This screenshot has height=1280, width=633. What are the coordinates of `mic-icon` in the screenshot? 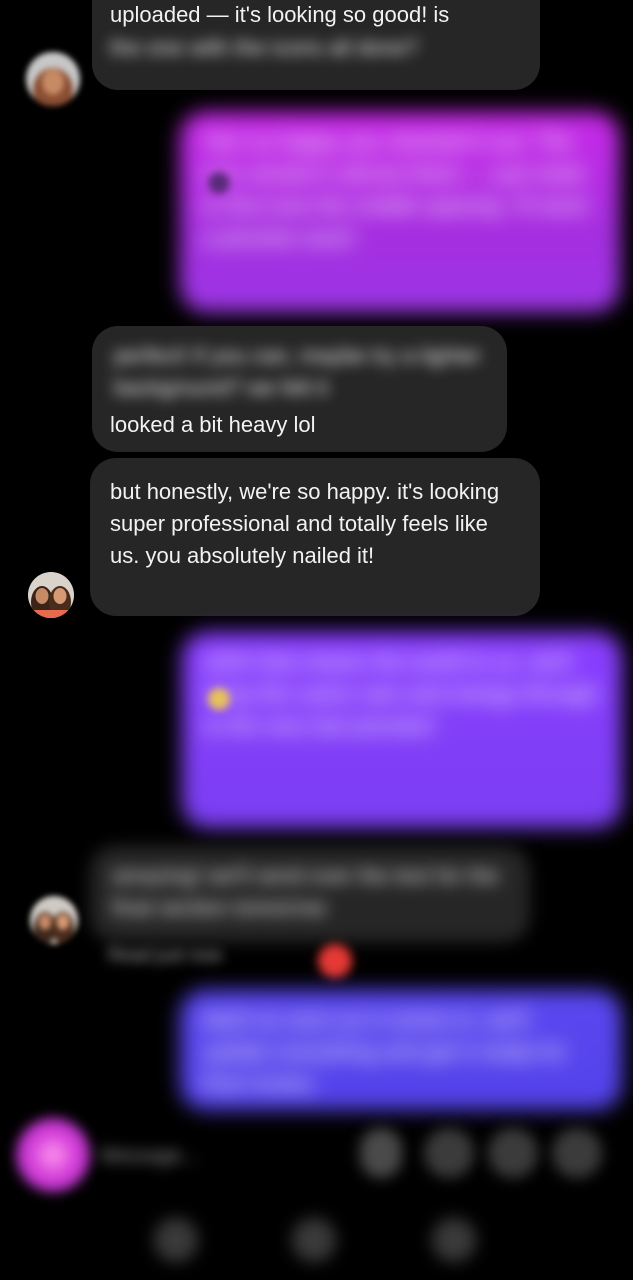 It's located at (381, 1153).